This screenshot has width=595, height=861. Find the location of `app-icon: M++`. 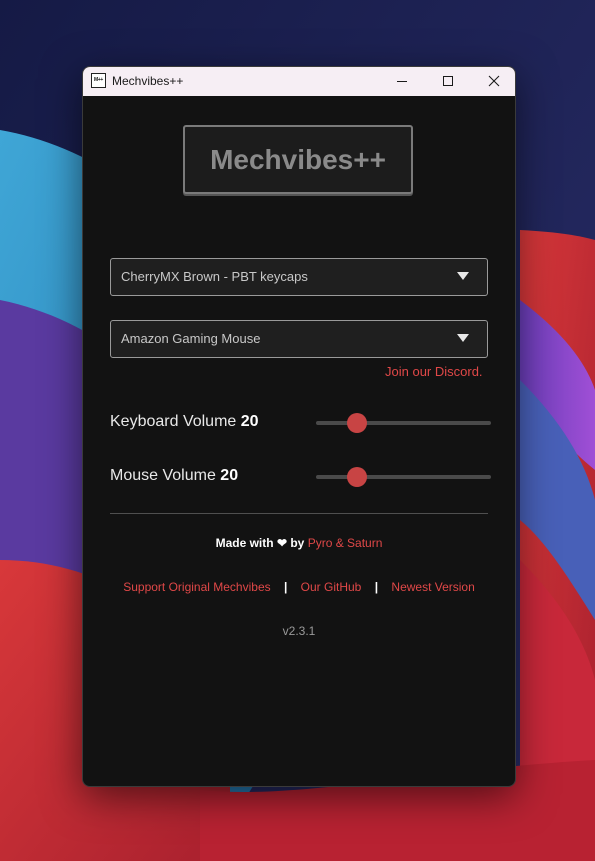

app-icon: M++ is located at coordinates (98, 80).